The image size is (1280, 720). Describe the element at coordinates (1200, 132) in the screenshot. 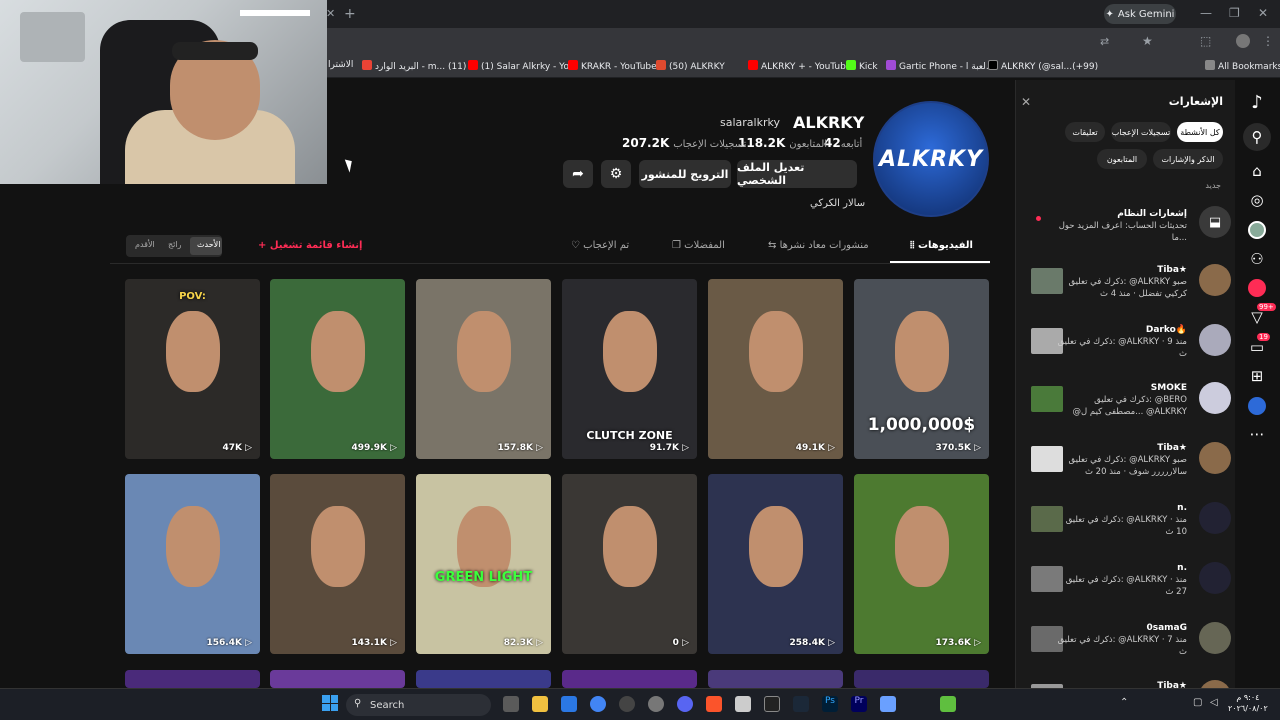

I see `chip-all: كل الأنشطة` at that location.